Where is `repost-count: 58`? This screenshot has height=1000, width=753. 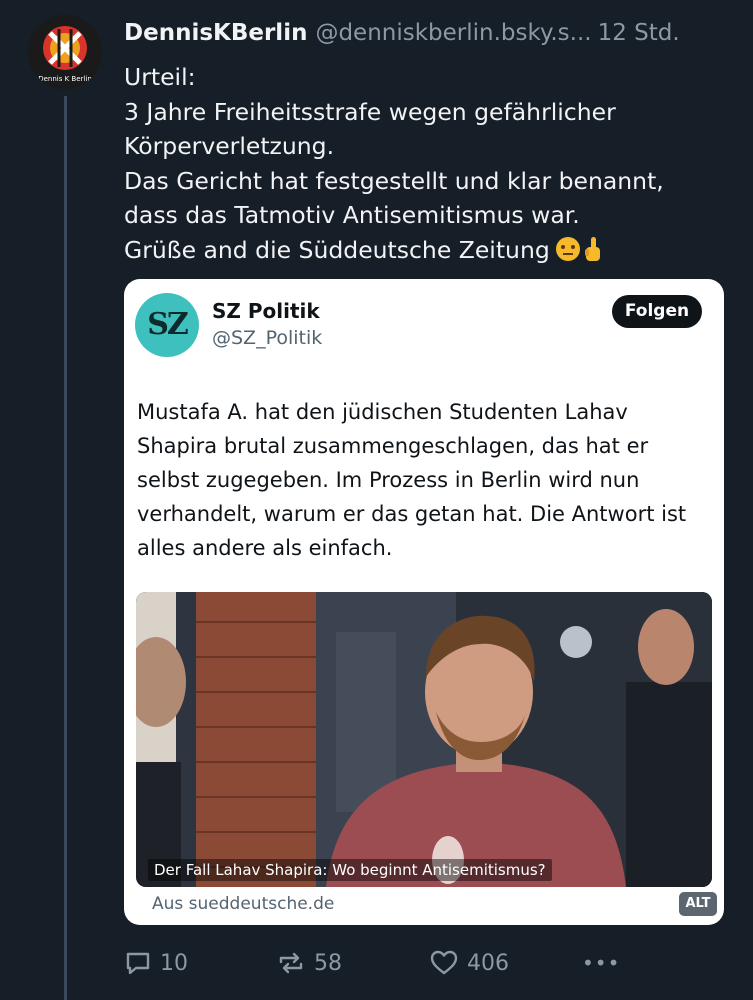 repost-count: 58 is located at coordinates (328, 963).